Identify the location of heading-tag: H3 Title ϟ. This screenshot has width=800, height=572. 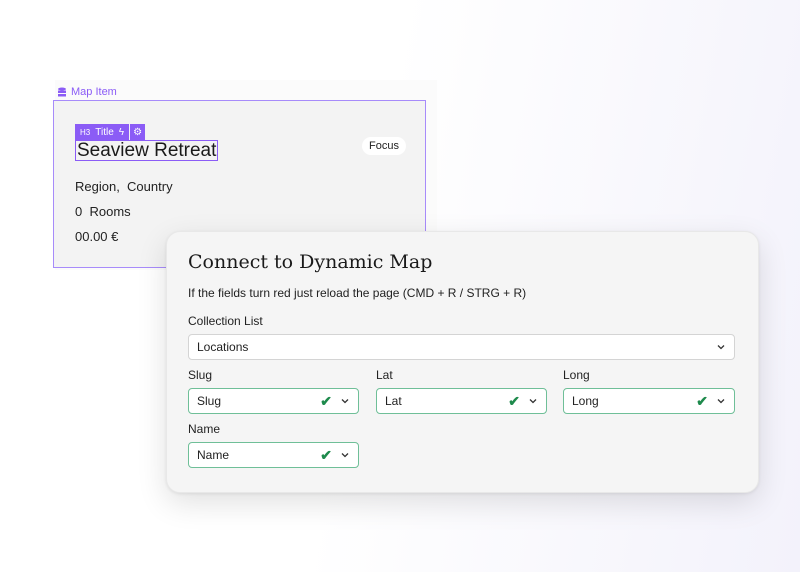
(102, 132).